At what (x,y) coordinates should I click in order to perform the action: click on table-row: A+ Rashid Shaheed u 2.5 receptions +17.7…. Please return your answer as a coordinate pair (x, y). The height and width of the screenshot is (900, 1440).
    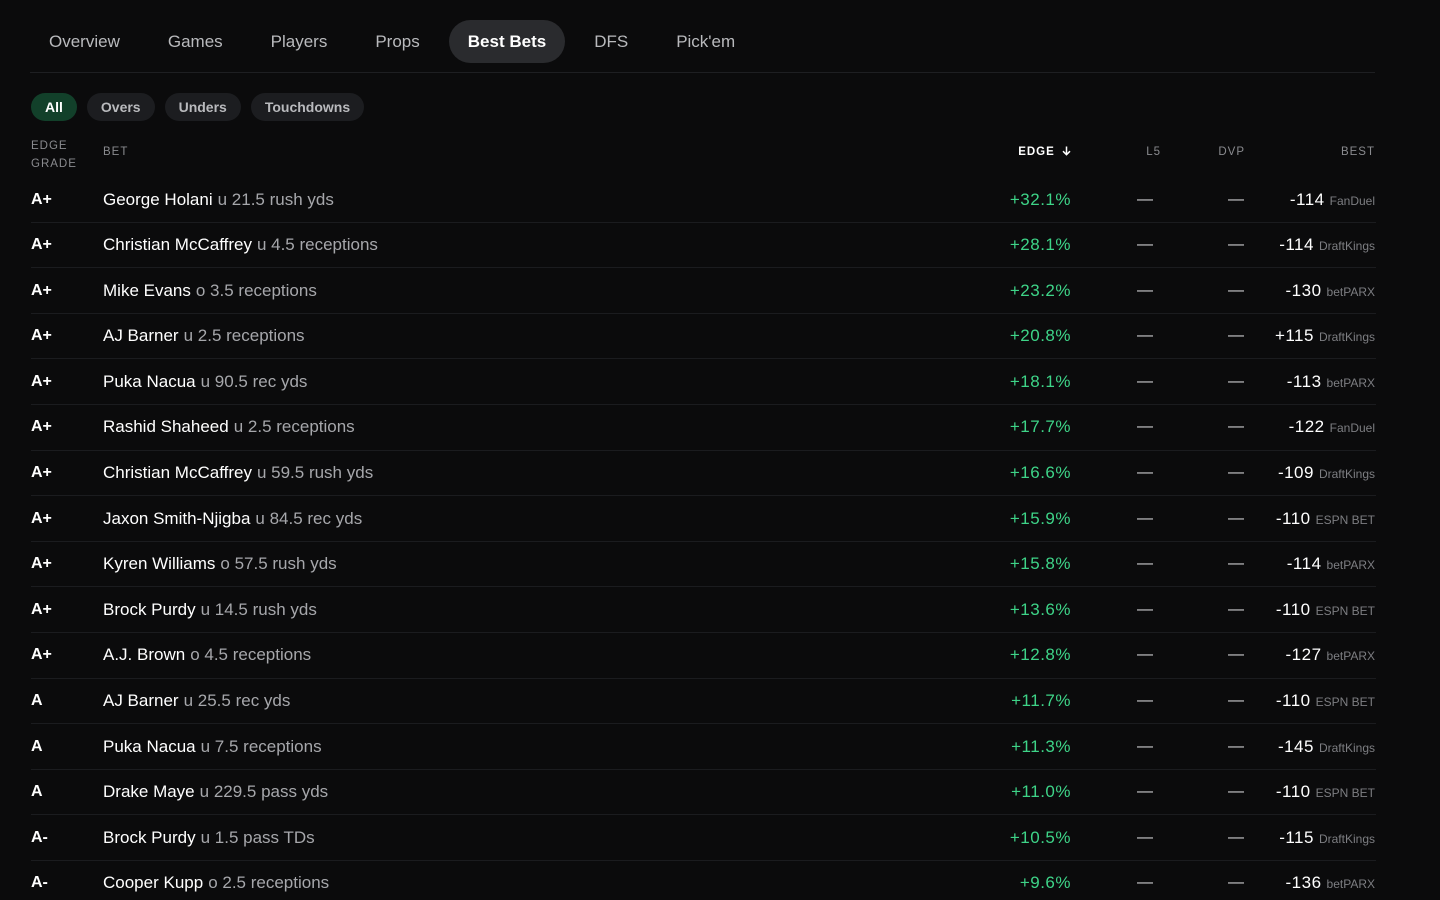
    Looking at the image, I should click on (703, 428).